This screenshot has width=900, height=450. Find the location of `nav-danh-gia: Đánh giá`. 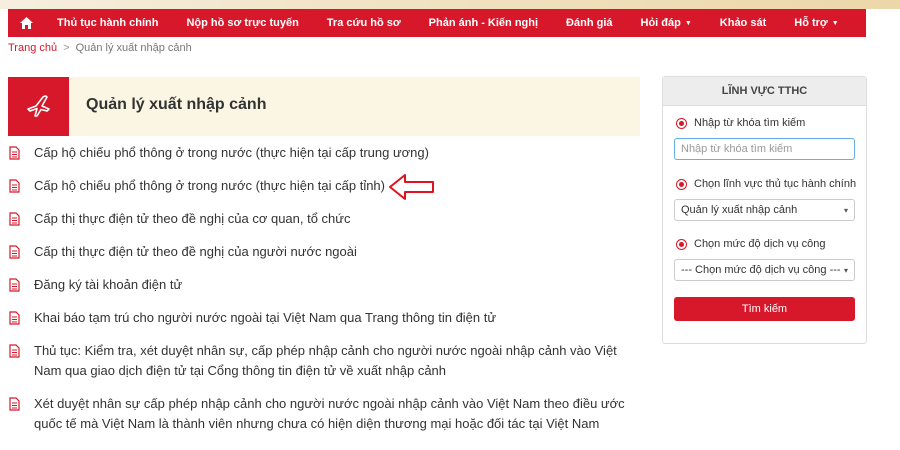

nav-danh-gia: Đánh giá is located at coordinates (589, 23).